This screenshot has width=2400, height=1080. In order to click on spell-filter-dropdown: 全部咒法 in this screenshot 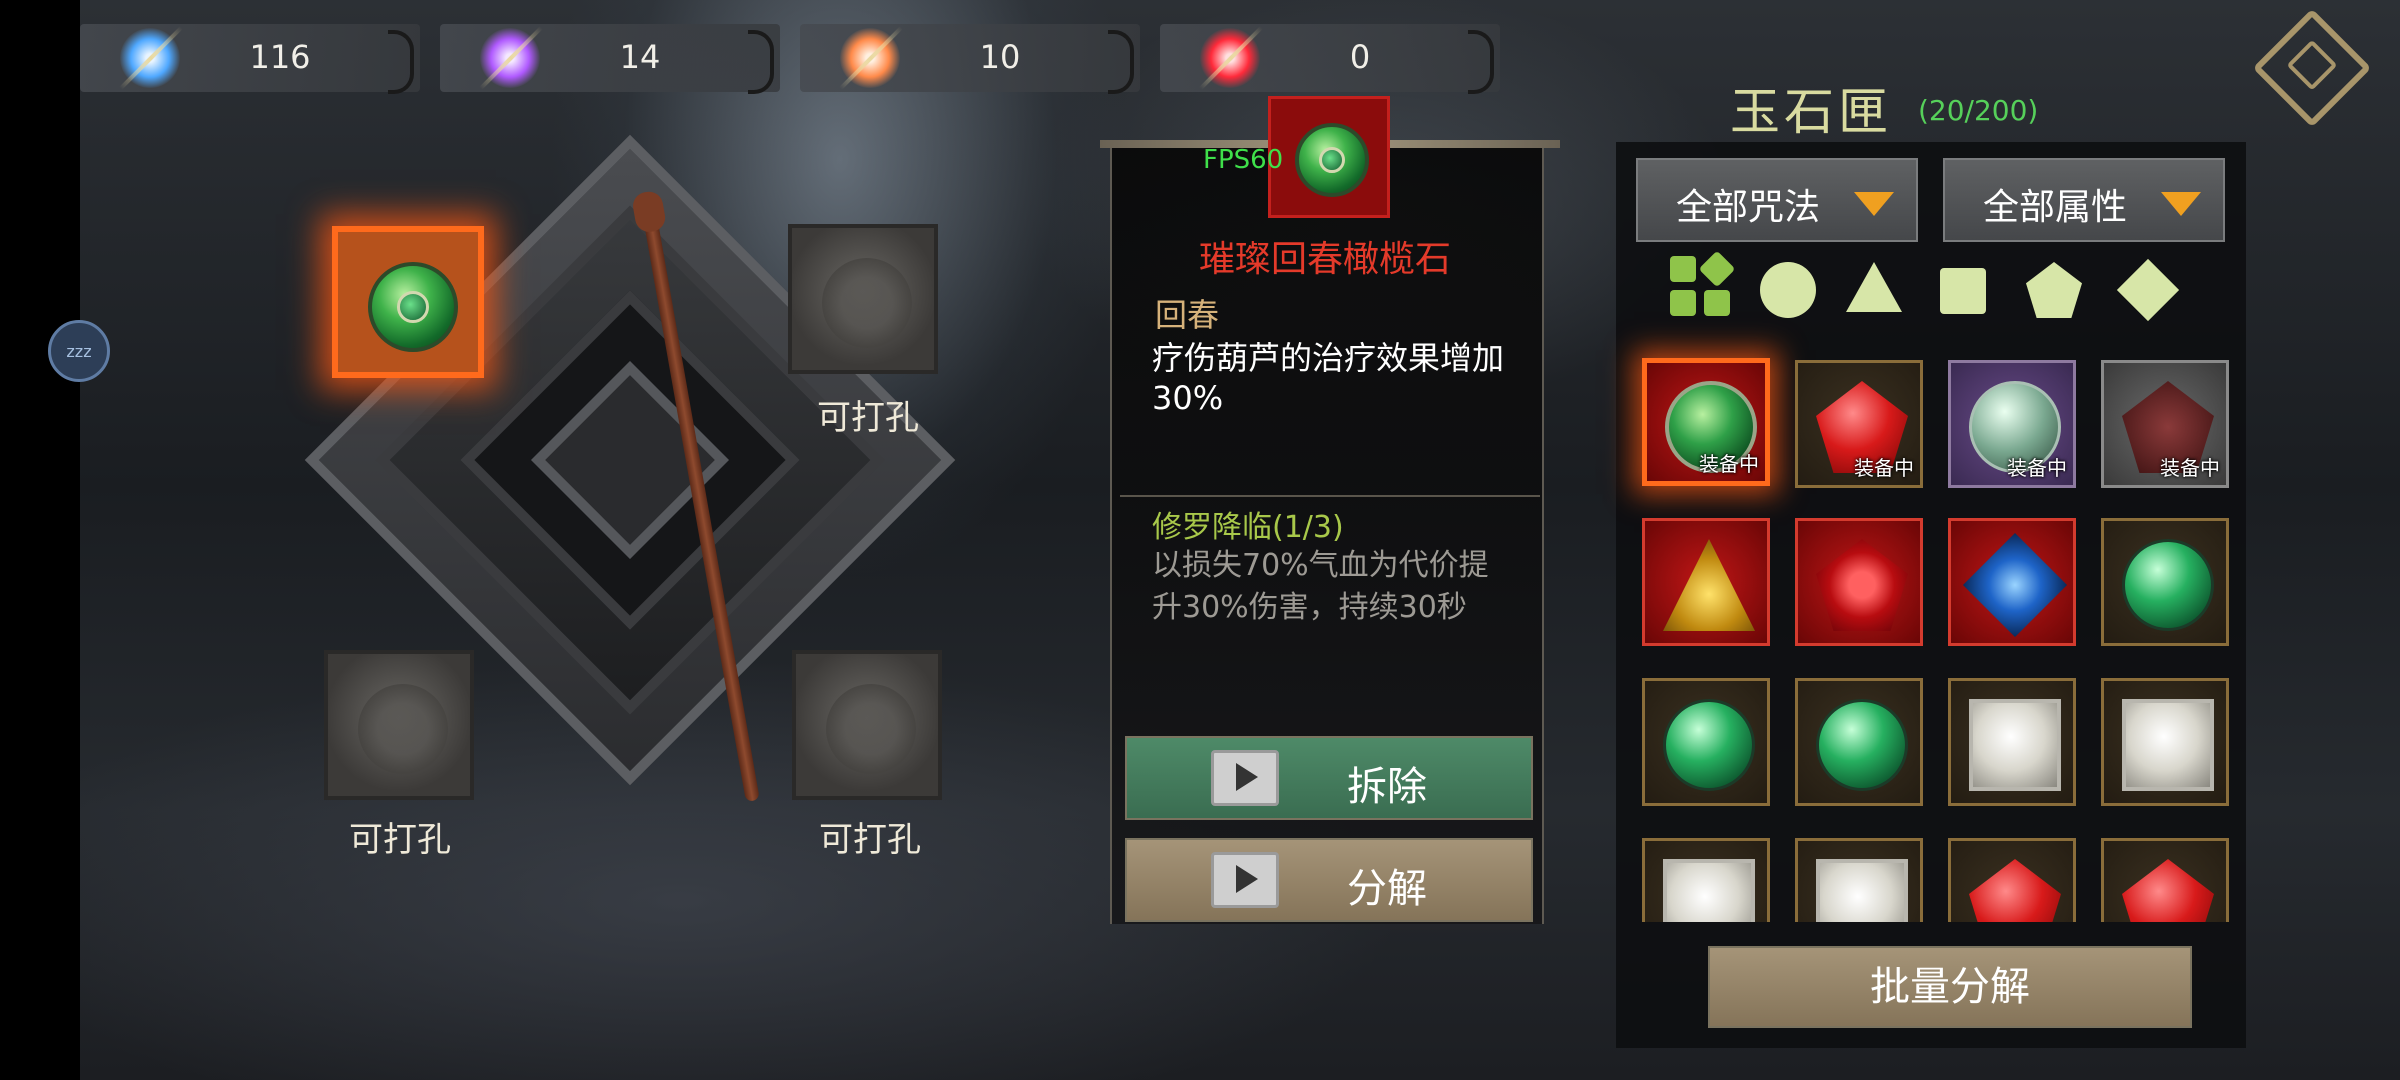, I will do `click(1777, 200)`.